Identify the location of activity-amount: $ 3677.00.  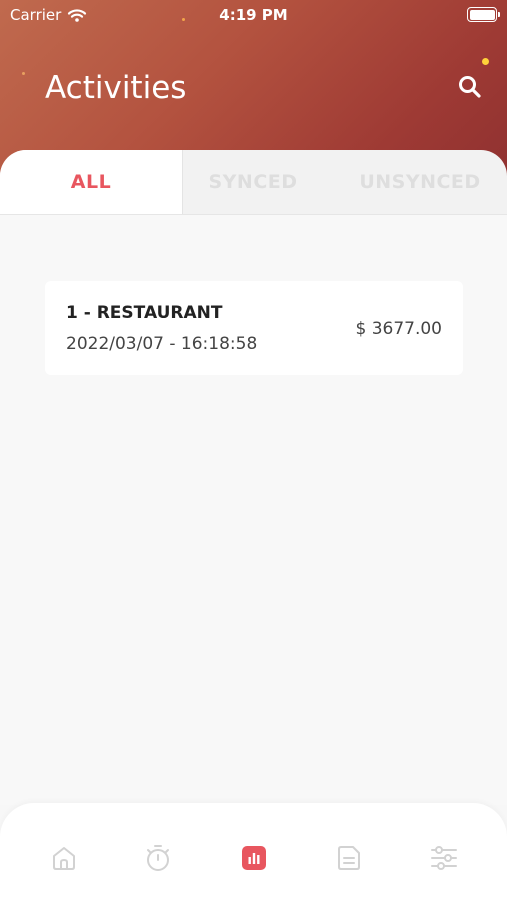
(398, 329).